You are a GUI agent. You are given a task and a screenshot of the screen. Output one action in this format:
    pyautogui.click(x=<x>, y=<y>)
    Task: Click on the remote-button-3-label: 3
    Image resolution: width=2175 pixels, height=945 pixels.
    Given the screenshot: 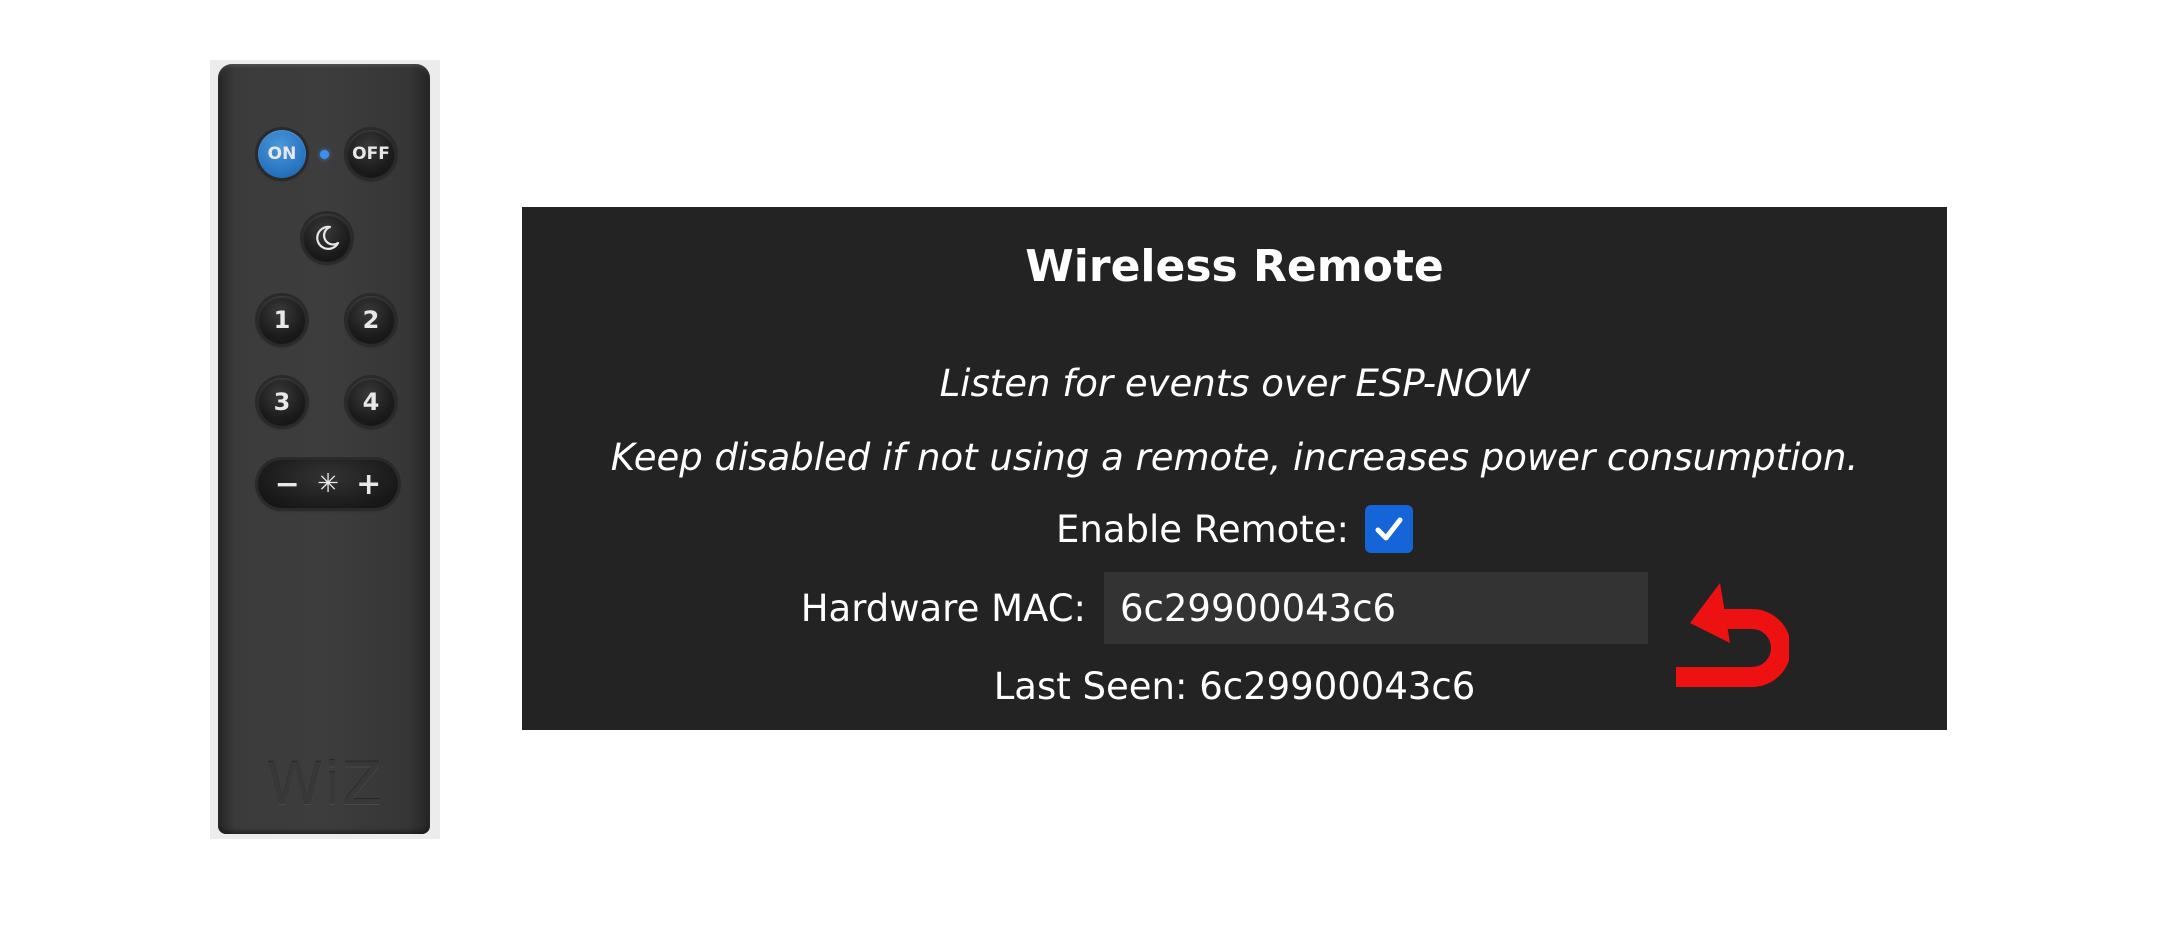 What is the action you would take?
    pyautogui.click(x=282, y=402)
    